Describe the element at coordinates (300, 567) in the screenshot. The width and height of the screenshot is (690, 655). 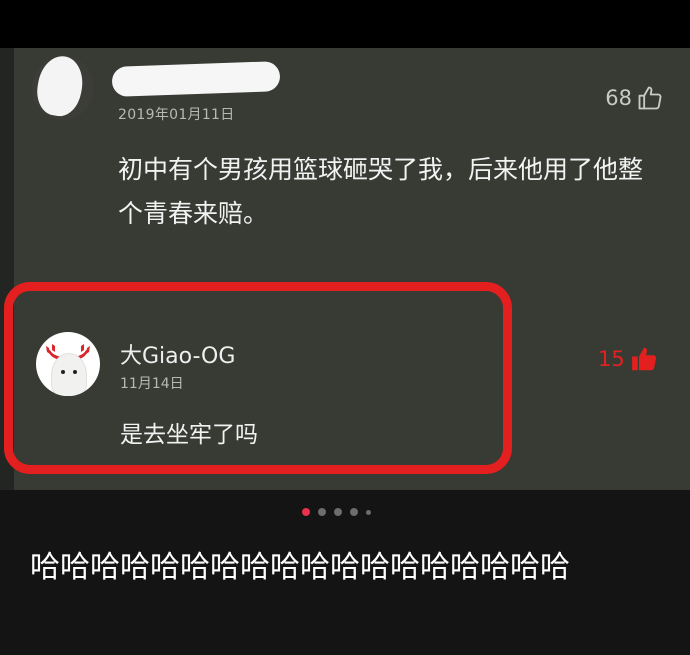
I see `post-caption: 哈哈哈哈哈哈哈哈哈哈哈哈哈哈哈哈哈哈` at that location.